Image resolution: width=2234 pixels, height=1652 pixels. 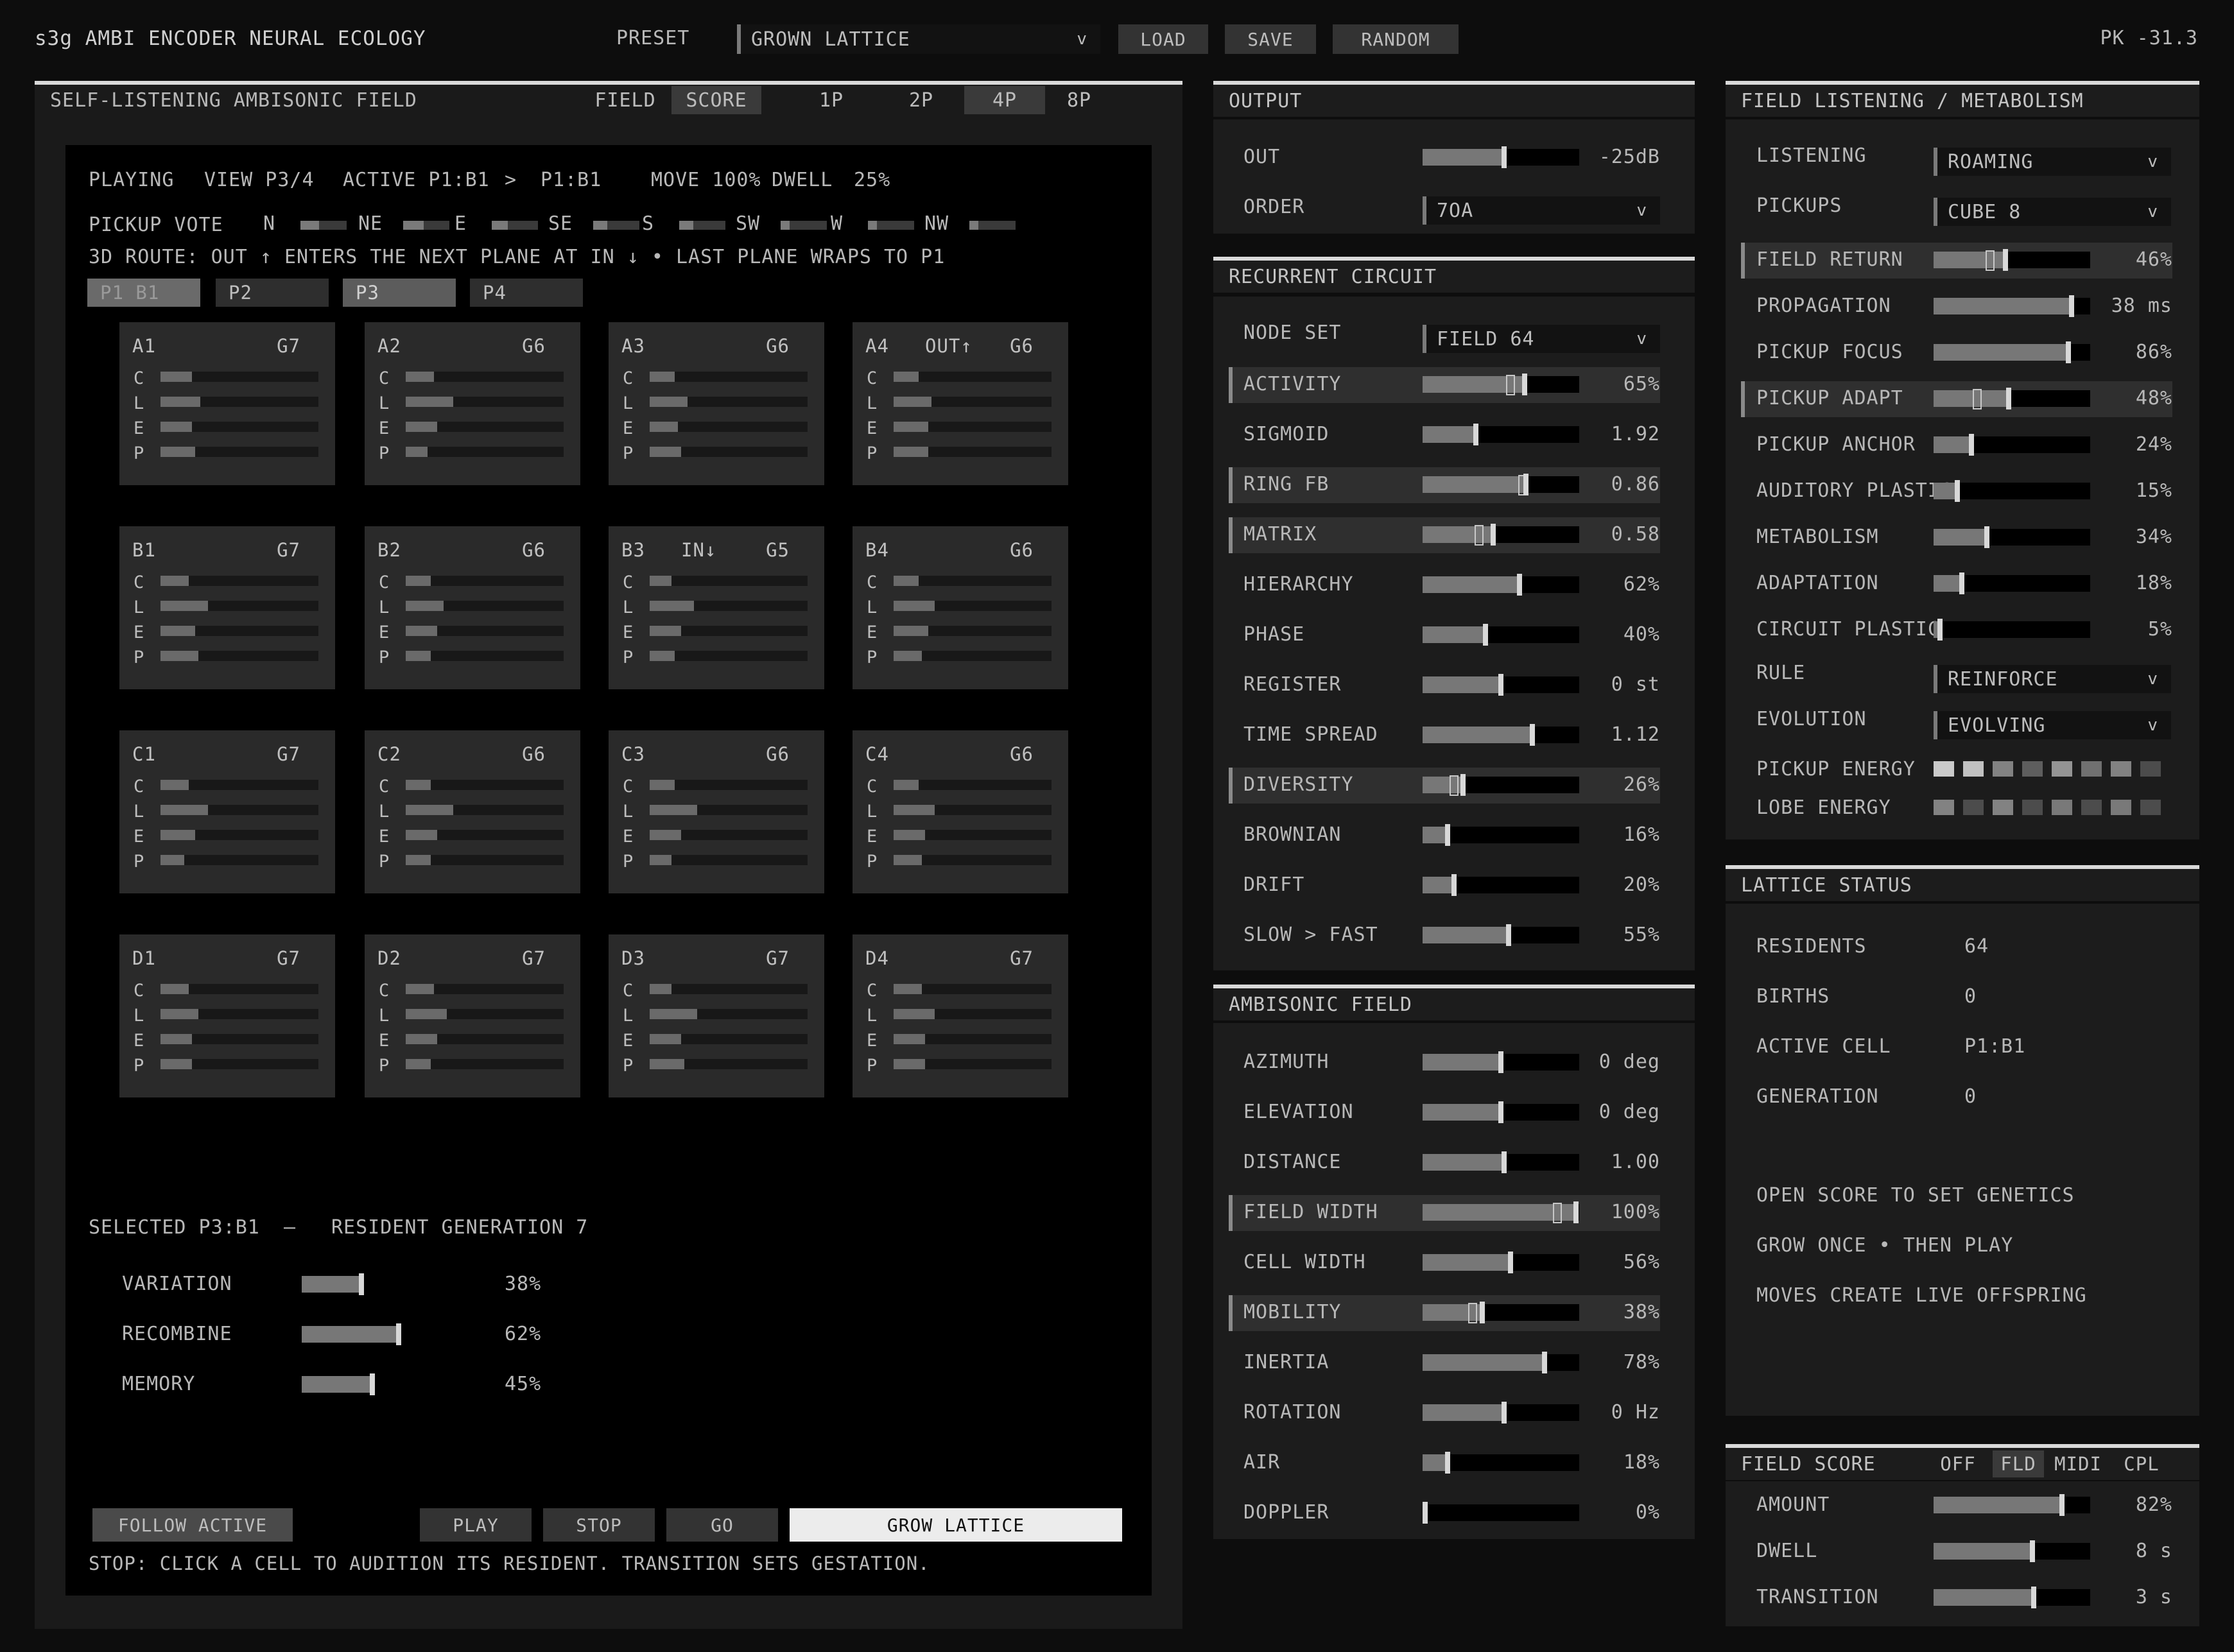 I want to click on gene-slider-variation-thumb, so click(x=361, y=1284).